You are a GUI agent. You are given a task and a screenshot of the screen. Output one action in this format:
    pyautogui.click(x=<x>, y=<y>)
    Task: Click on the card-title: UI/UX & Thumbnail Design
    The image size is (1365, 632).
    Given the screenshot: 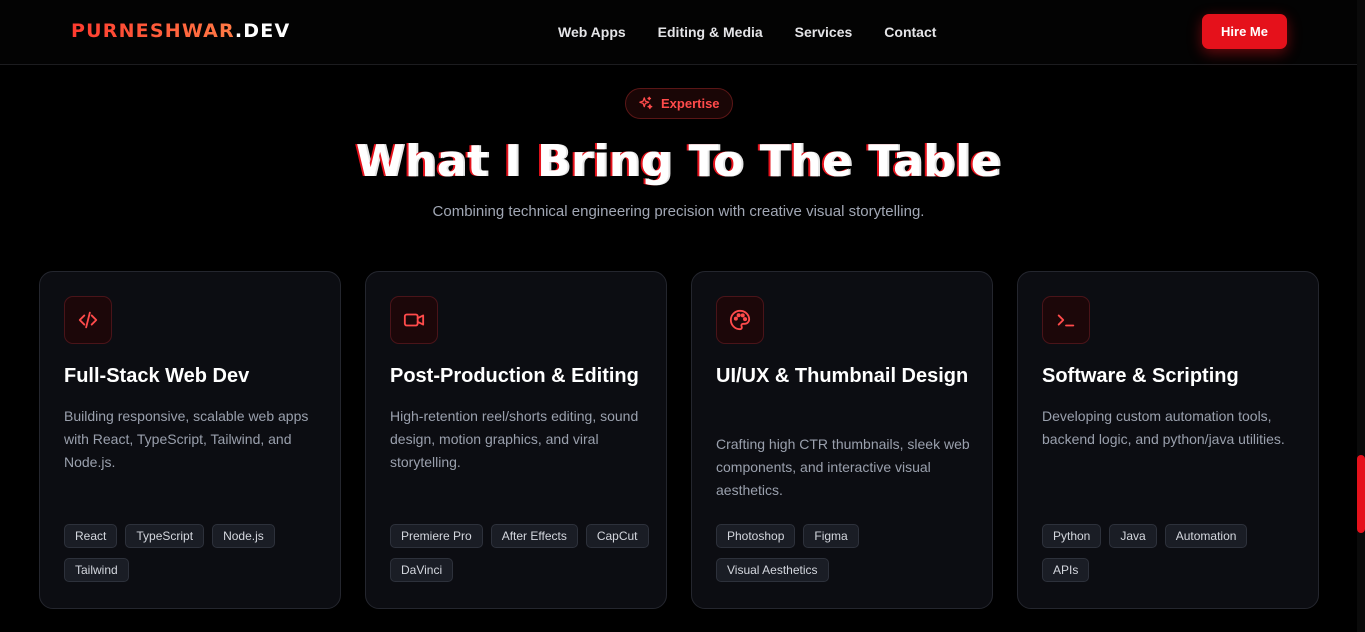 What is the action you would take?
    pyautogui.click(x=842, y=376)
    